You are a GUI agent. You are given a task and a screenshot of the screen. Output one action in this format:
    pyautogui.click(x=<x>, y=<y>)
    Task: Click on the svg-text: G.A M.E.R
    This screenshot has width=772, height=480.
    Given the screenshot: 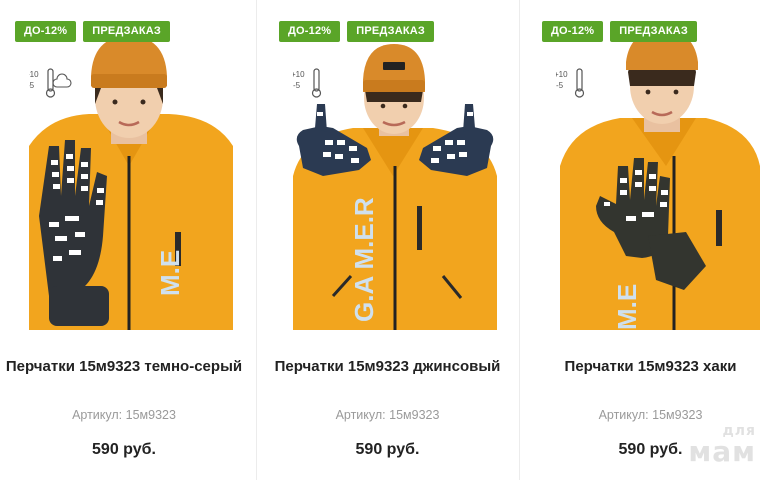 What is the action you would take?
    pyautogui.click(x=364, y=259)
    